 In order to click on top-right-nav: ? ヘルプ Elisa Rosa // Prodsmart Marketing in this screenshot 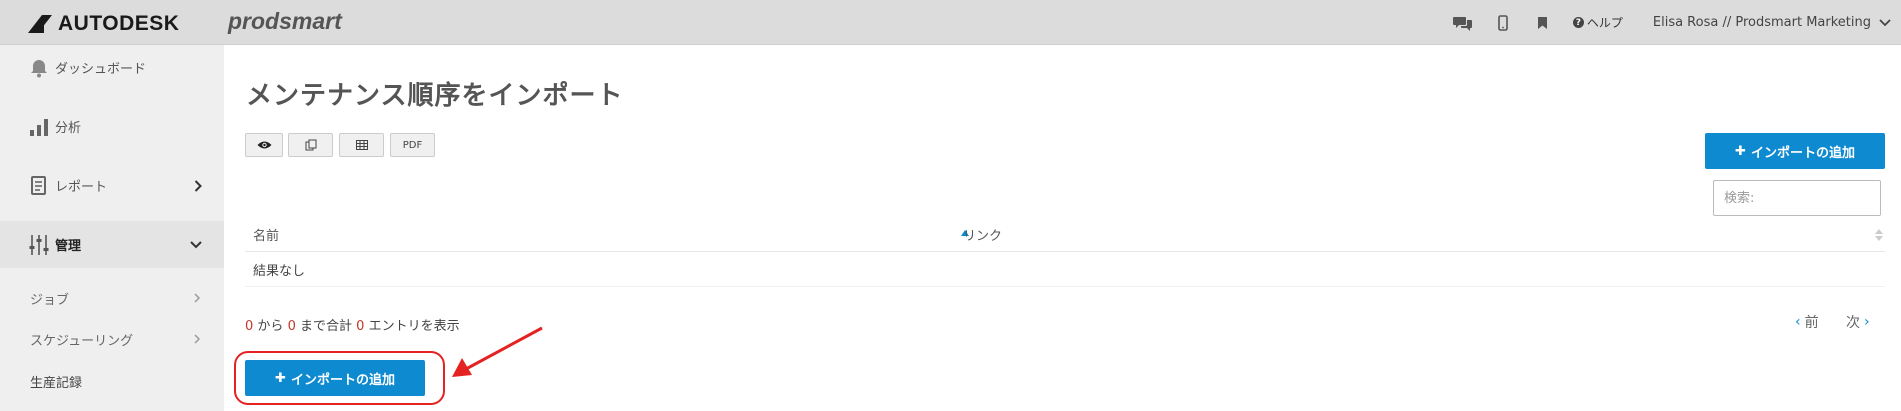, I will do `click(1662, 22)`.